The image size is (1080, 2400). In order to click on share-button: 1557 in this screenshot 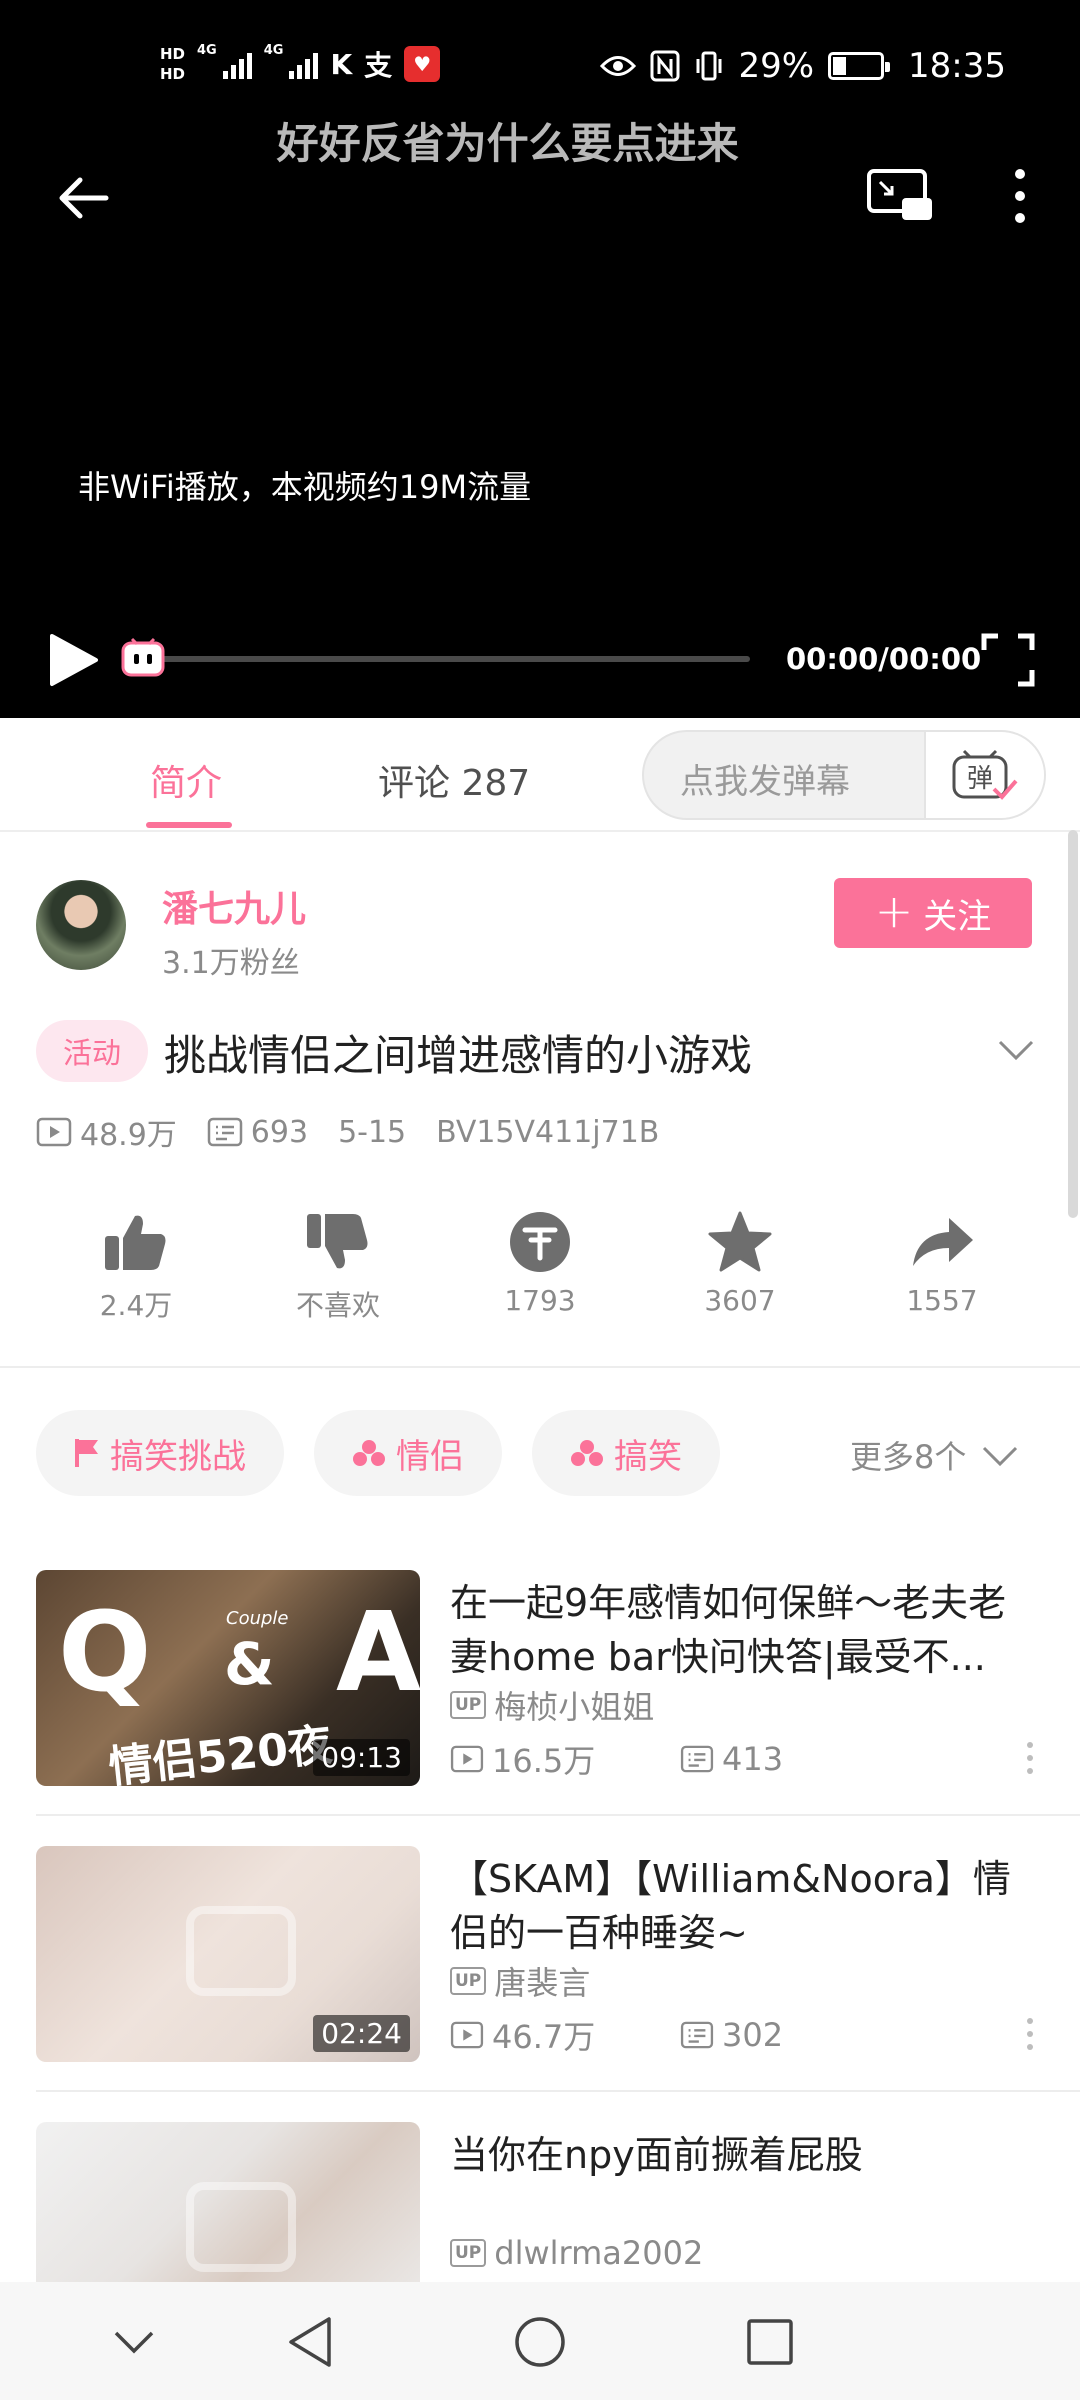, I will do `click(942, 1263)`.